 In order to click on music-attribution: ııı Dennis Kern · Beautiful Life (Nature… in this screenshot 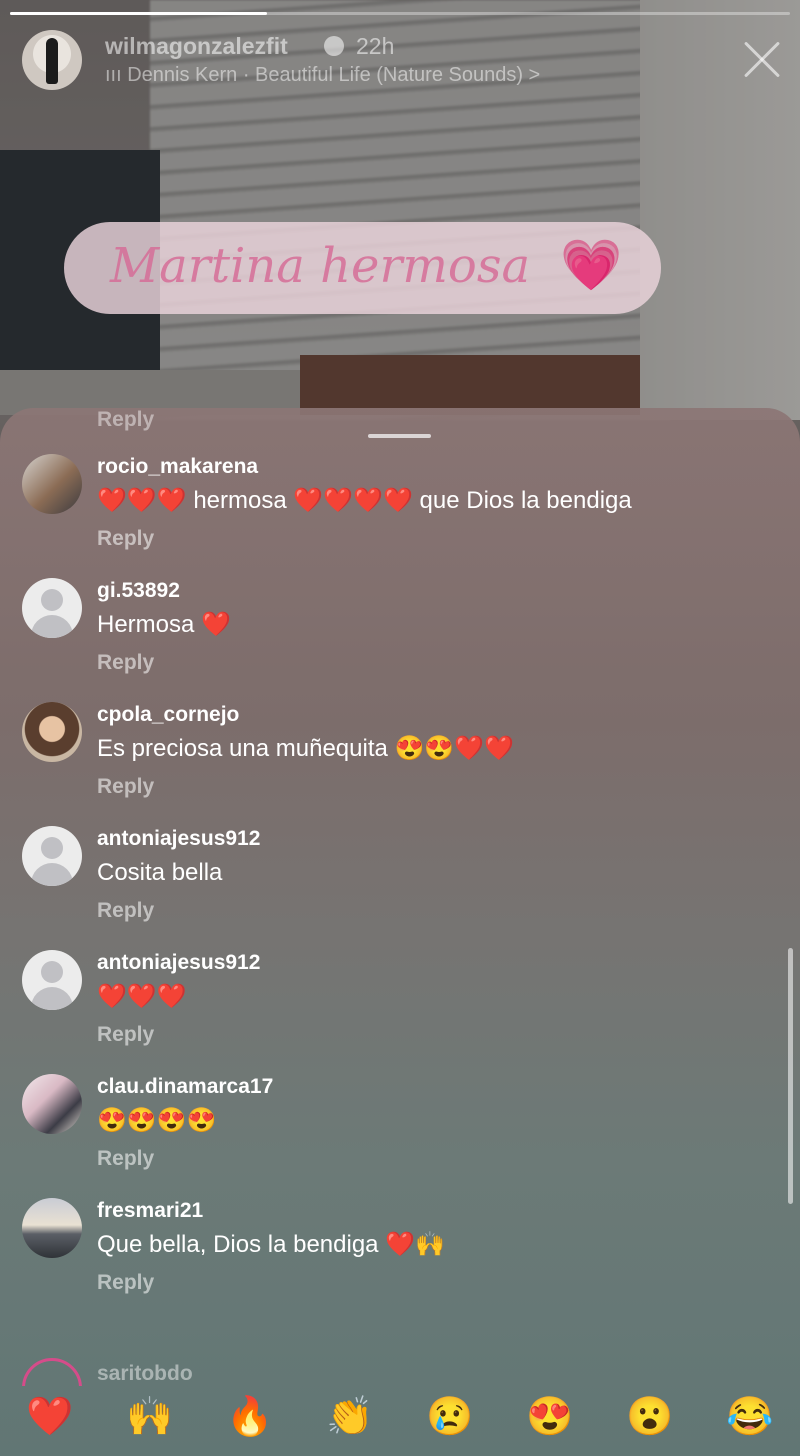, I will do `click(322, 75)`.